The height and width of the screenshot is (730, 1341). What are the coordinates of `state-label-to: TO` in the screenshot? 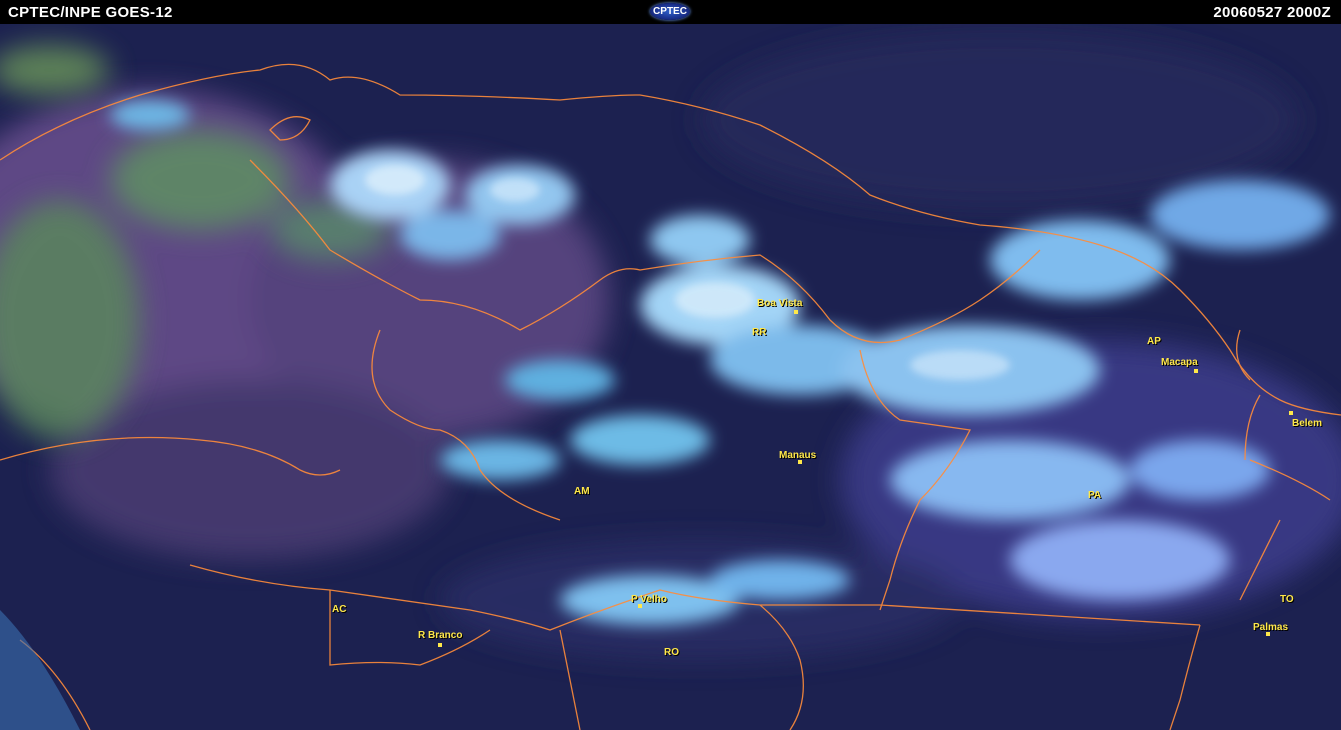 It's located at (1287, 599).